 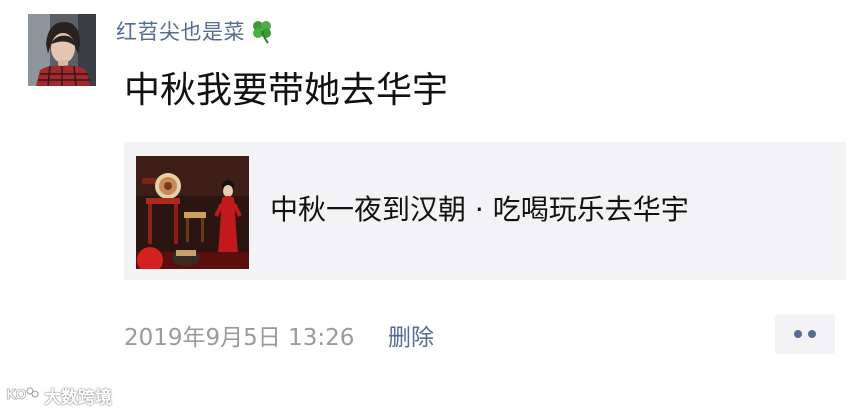 What do you see at coordinates (16, 395) in the screenshot?
I see `svg-text: KO` at bounding box center [16, 395].